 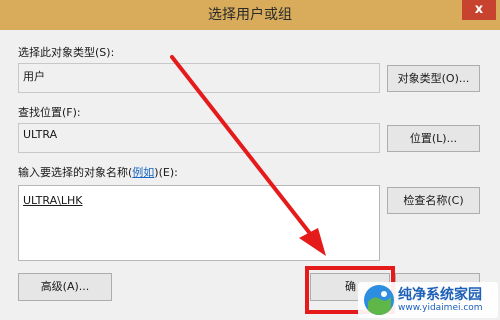 I want to click on watermark-title: 纯净系统家园, so click(x=440, y=295).